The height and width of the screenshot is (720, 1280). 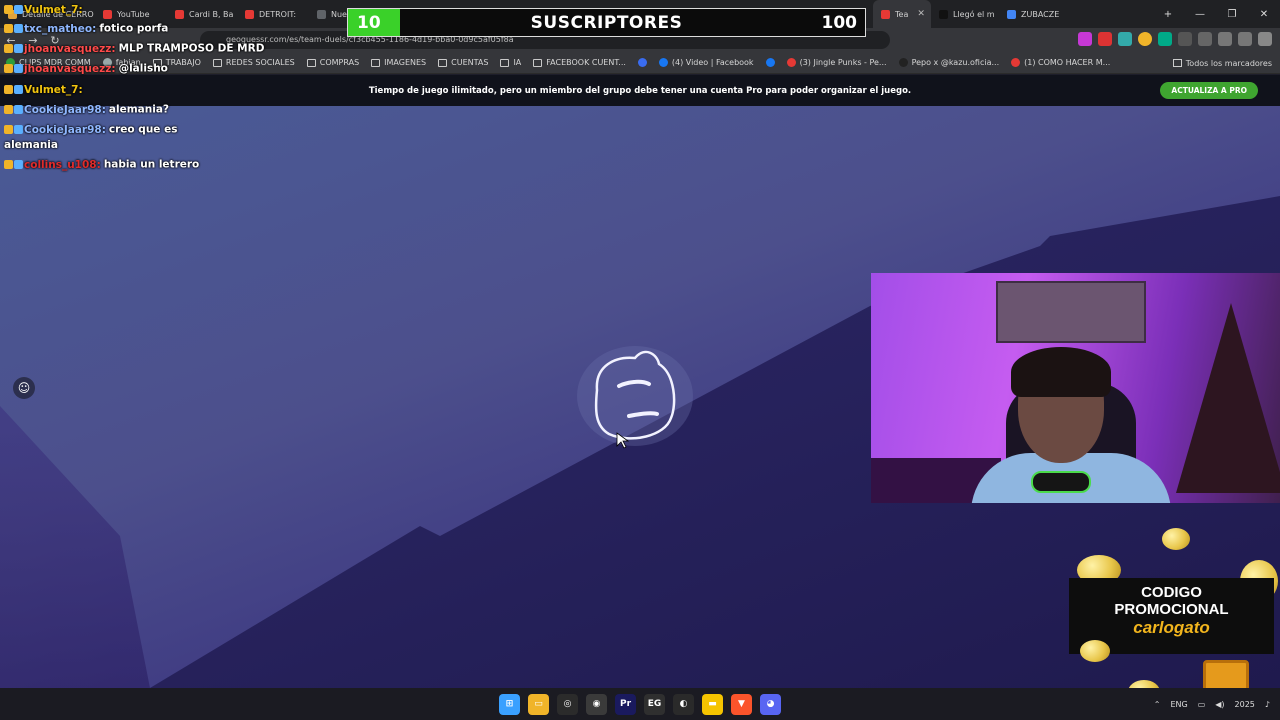 What do you see at coordinates (706, 62) in the screenshot?
I see `bookmark-item: (4) Video | Facebook` at bounding box center [706, 62].